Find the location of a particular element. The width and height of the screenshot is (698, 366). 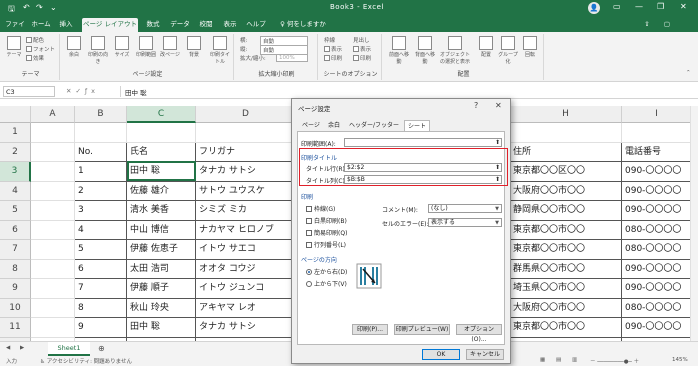

row-header: 5 is located at coordinates (15, 211).